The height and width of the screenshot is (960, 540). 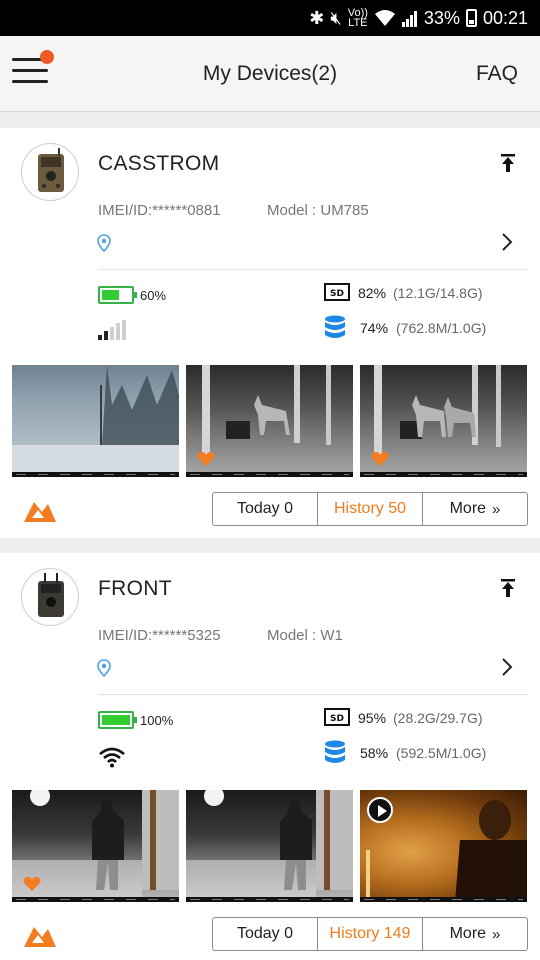 What do you see at coordinates (374, 328) in the screenshot?
I see `data-usage-percent: 74%` at bounding box center [374, 328].